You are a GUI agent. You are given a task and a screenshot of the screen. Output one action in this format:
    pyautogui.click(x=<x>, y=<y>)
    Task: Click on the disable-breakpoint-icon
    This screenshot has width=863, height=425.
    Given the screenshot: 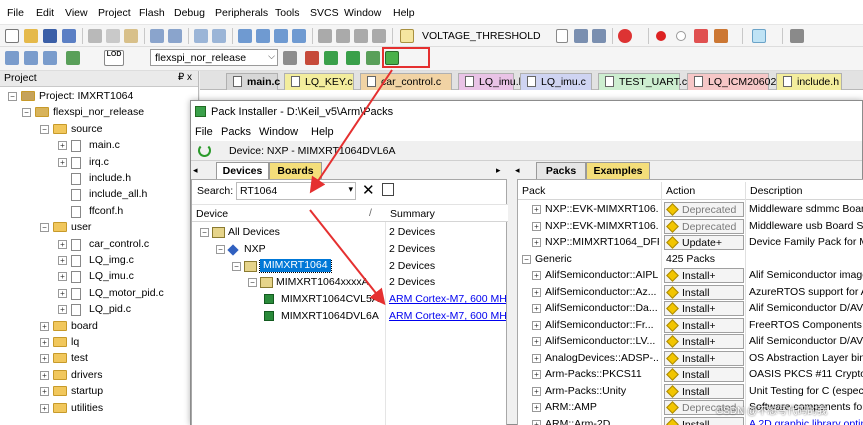 What is the action you would take?
    pyautogui.click(x=681, y=36)
    